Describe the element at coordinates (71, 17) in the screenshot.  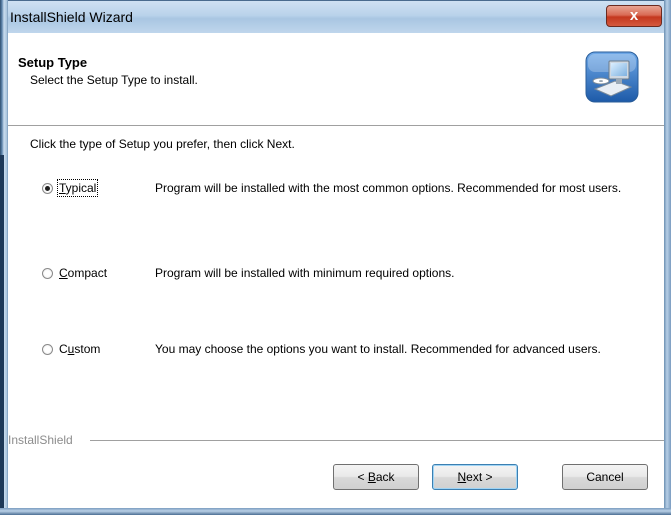
I see `window-title: InstallShield Wizard` at that location.